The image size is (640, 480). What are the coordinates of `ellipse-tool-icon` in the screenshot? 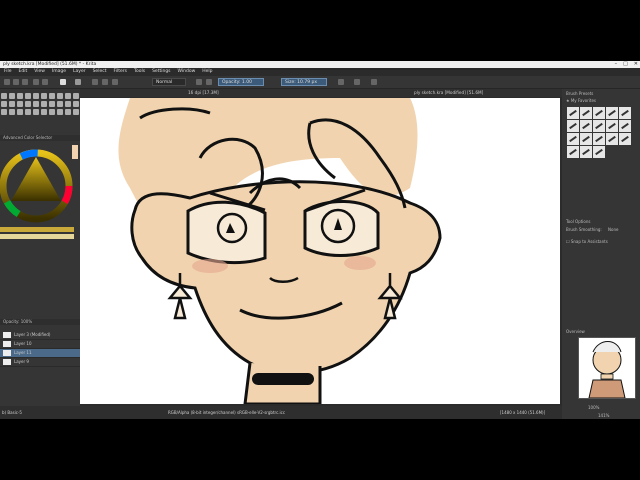 It's located at (60, 96).